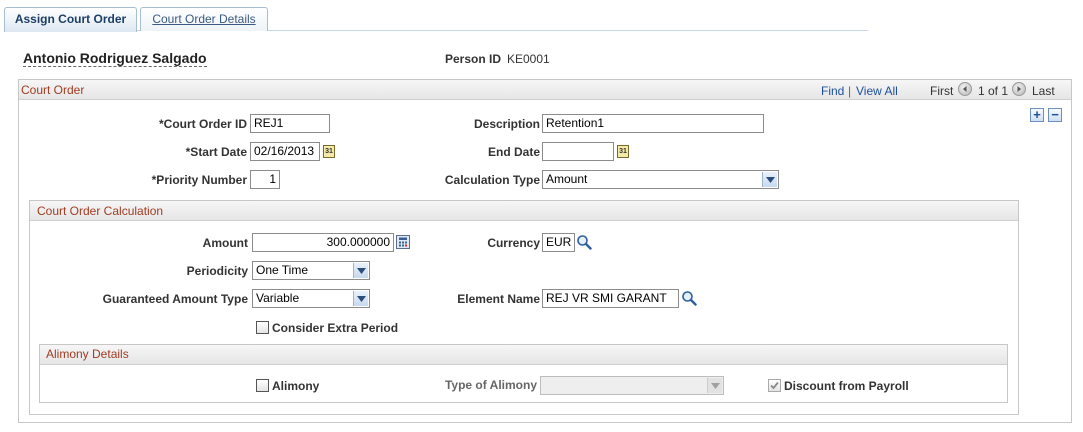 The image size is (1083, 432). I want to click on tab-assign-court-order: Assign Court Order, so click(70, 19).